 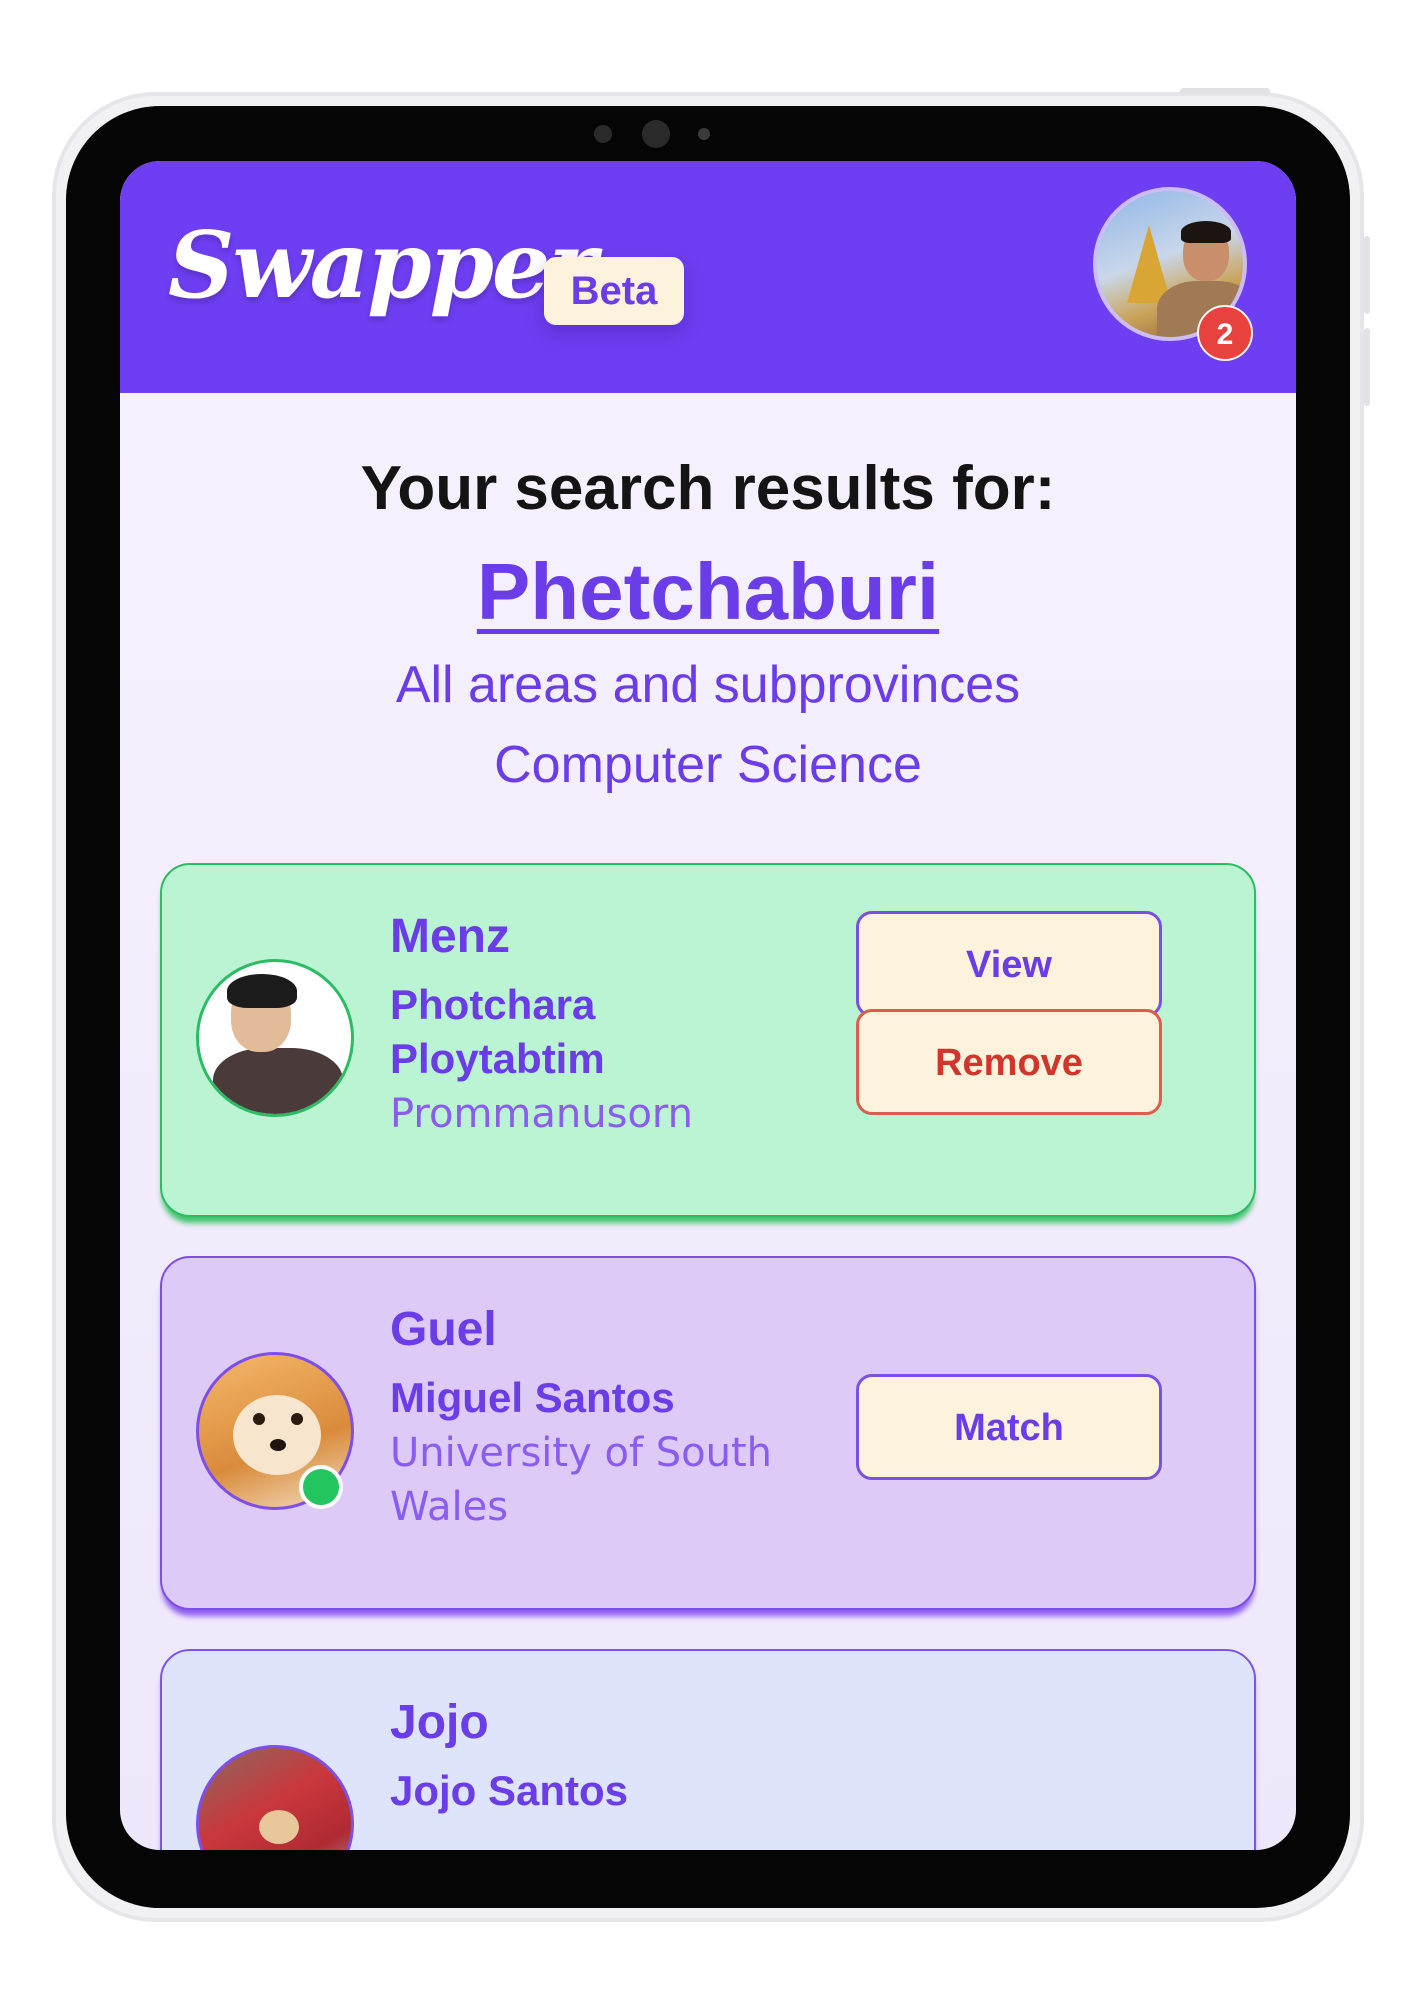 I want to click on user-nickname: Guel, so click(x=443, y=1329).